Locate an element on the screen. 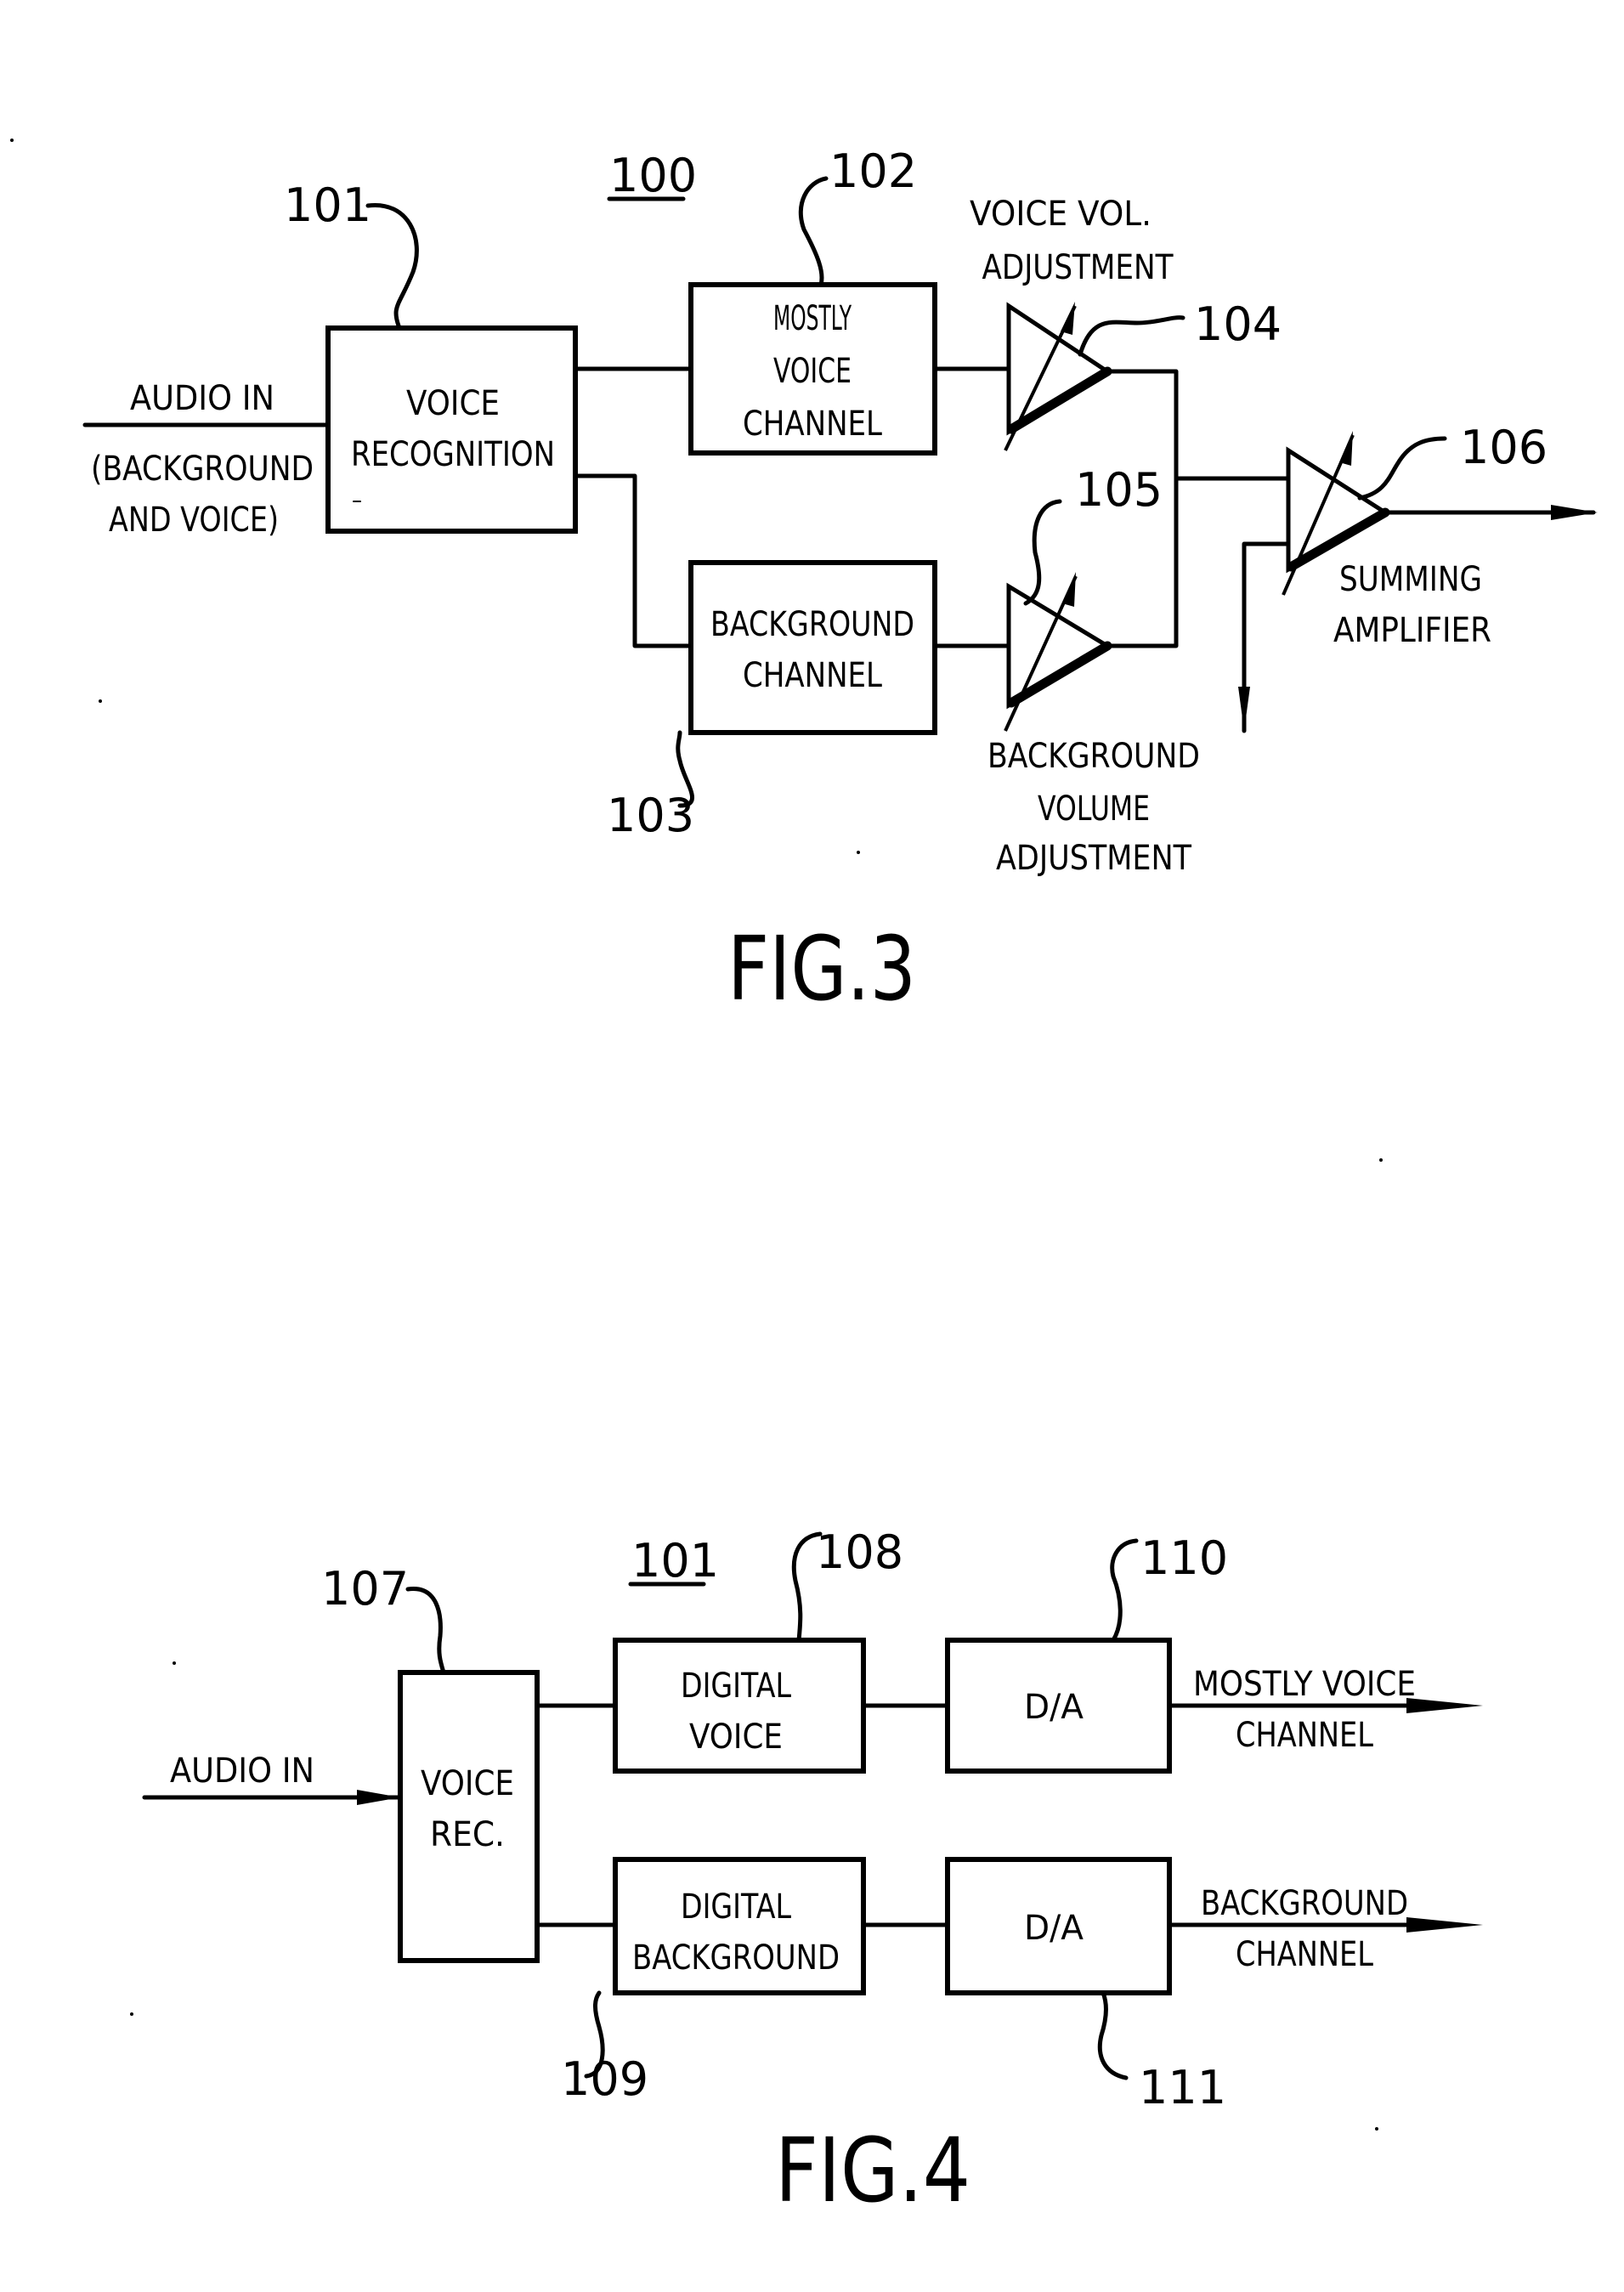 Image resolution: width=1624 pixels, height=2292 pixels. fig4-input-label: AUDIO IN is located at coordinates (242, 1771).